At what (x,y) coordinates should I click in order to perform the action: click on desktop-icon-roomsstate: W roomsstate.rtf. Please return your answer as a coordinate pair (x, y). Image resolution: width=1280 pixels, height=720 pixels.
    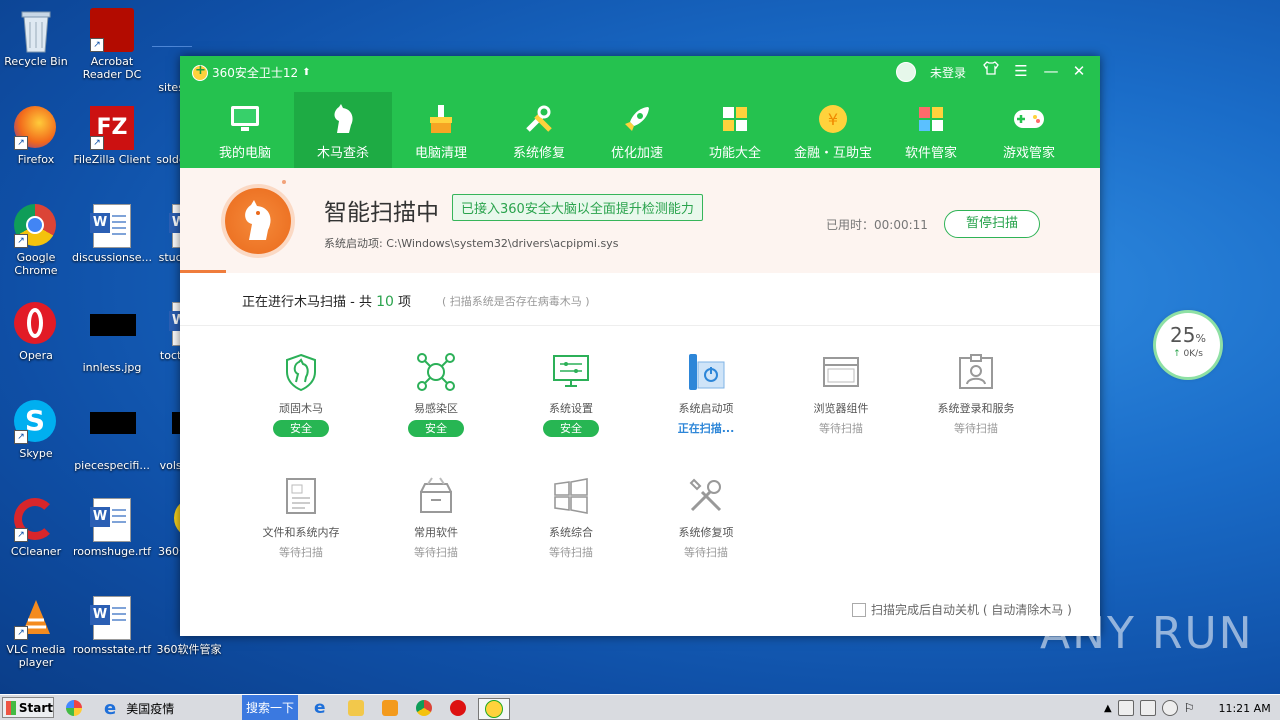
    Looking at the image, I should click on (112, 626).